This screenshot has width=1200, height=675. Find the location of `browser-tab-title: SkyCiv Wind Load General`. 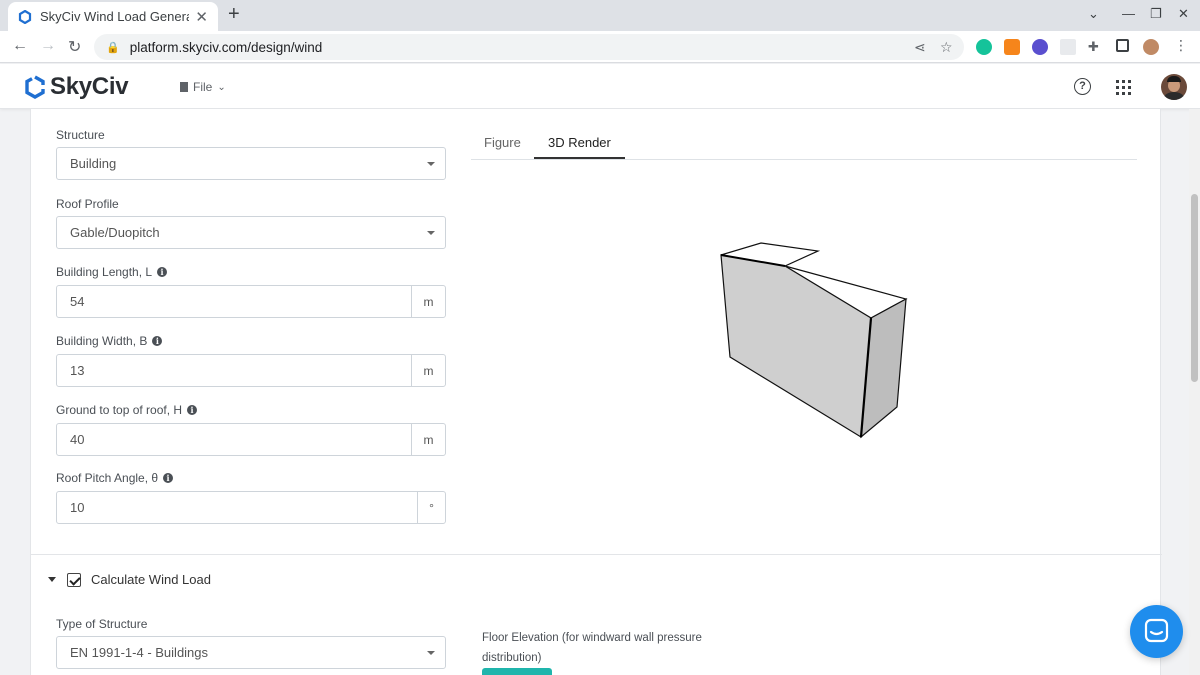

browser-tab-title: SkyCiv Wind Load General is located at coordinates (115, 16).